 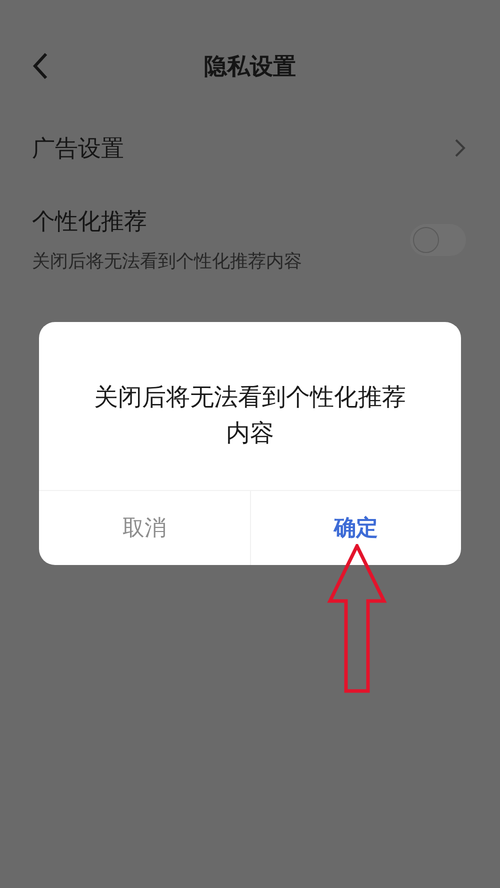 What do you see at coordinates (355, 528) in the screenshot?
I see `confirm-button: 确定` at bounding box center [355, 528].